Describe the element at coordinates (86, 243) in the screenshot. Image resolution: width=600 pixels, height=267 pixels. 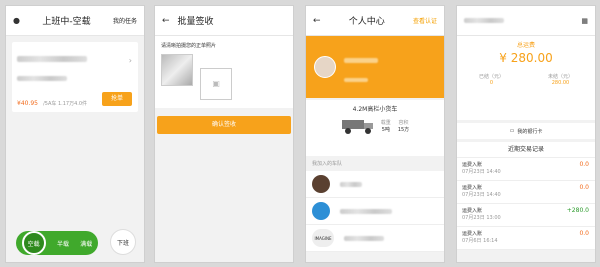
I see `toggle-full: 满载` at that location.